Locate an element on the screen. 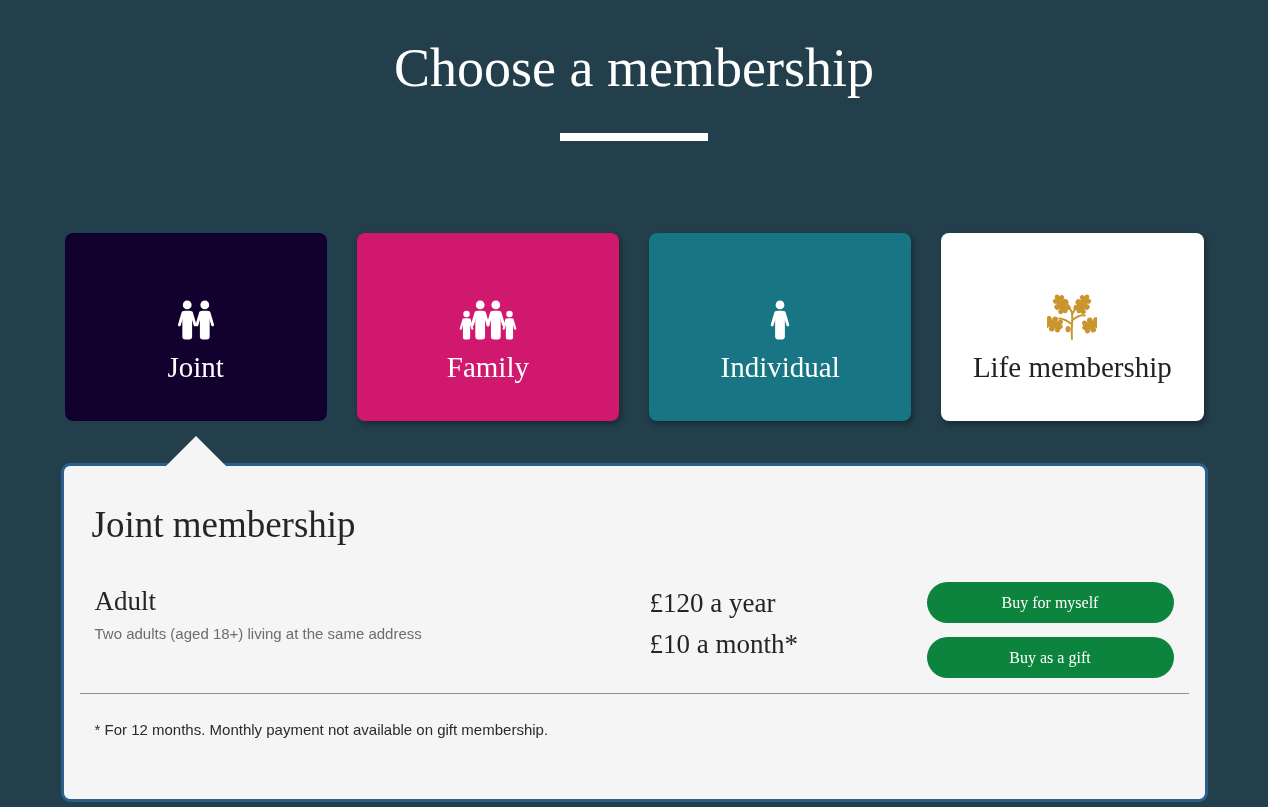 This screenshot has height=807, width=1268. buy-button: Buy for myself is located at coordinates (1050, 602).